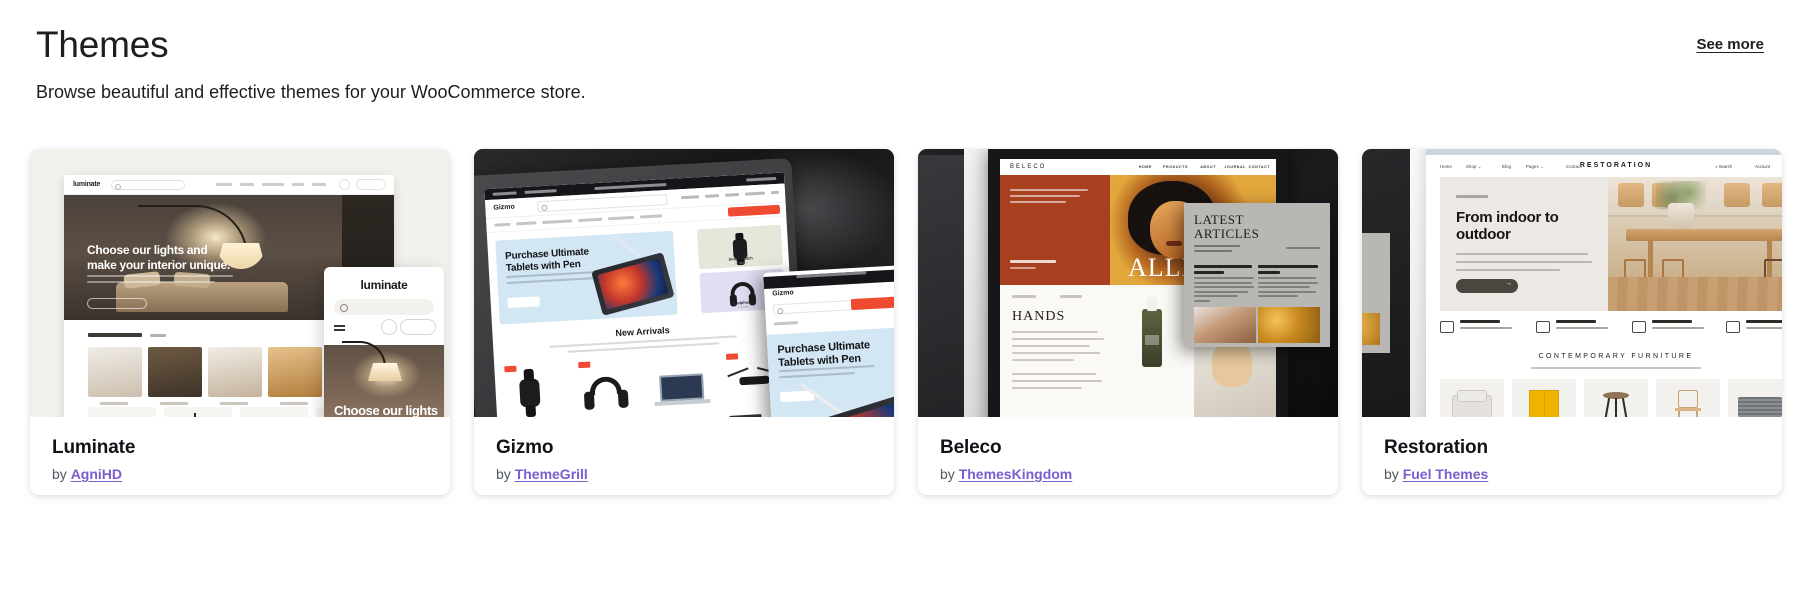 This screenshot has width=1800, height=610. I want to click on nav-item-journal: JOURNAL, so click(1235, 167).